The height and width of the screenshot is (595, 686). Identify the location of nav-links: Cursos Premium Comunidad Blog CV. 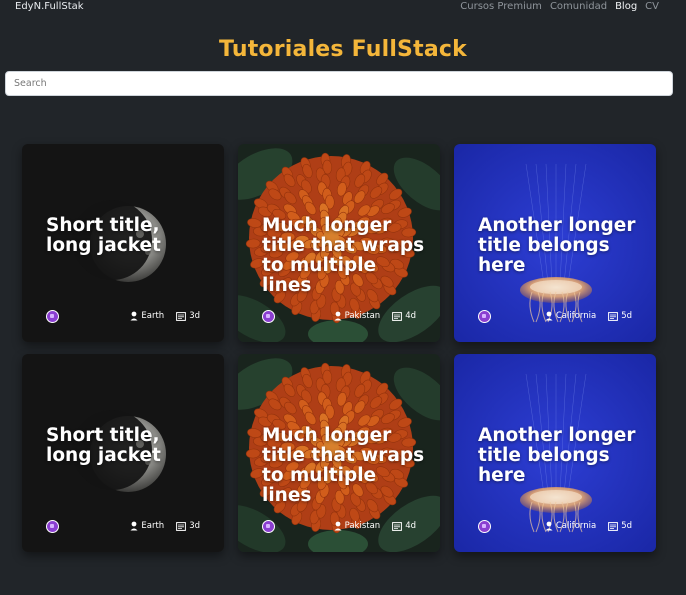
(559, 6).